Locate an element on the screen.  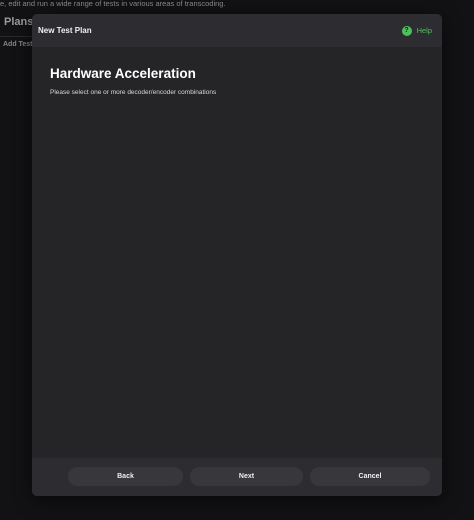
plans-heading: Plans is located at coordinates (19, 22).